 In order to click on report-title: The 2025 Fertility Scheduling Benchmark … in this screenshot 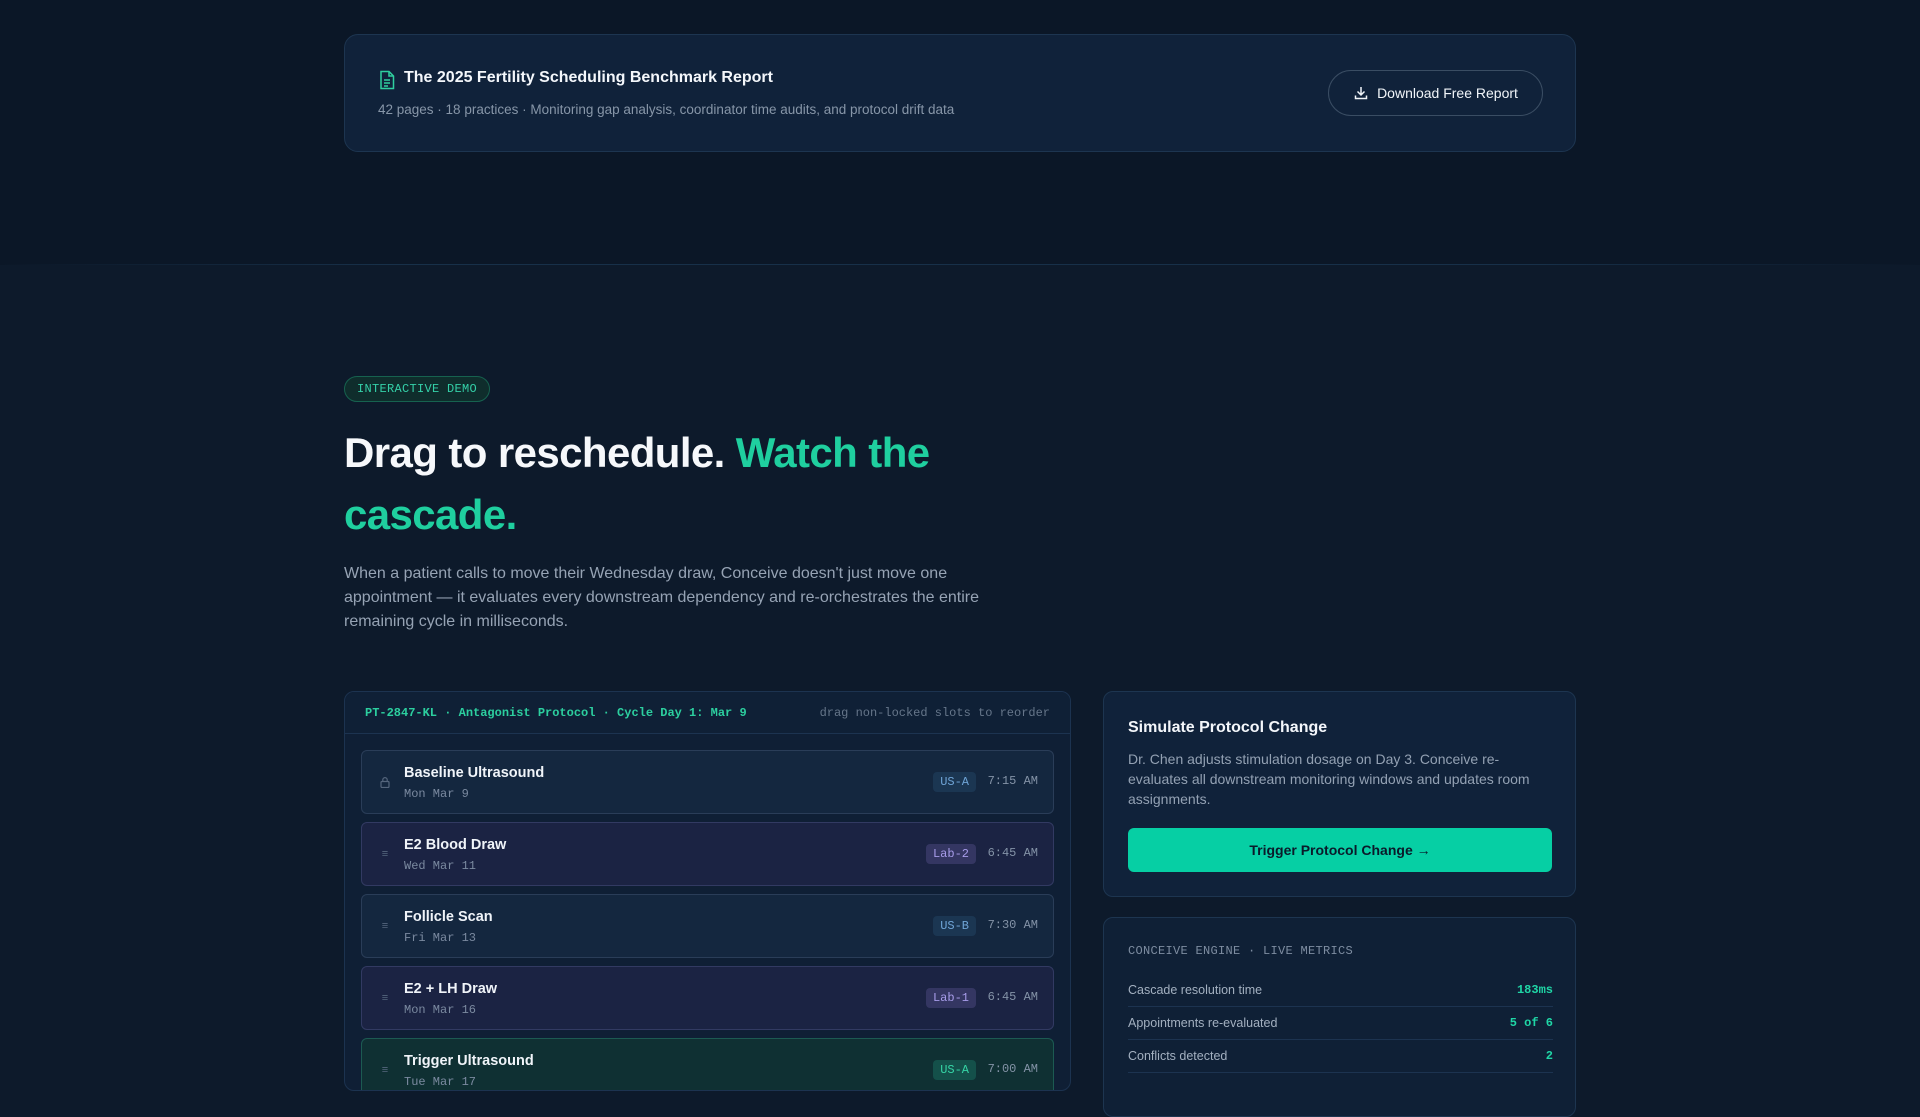, I will do `click(588, 77)`.